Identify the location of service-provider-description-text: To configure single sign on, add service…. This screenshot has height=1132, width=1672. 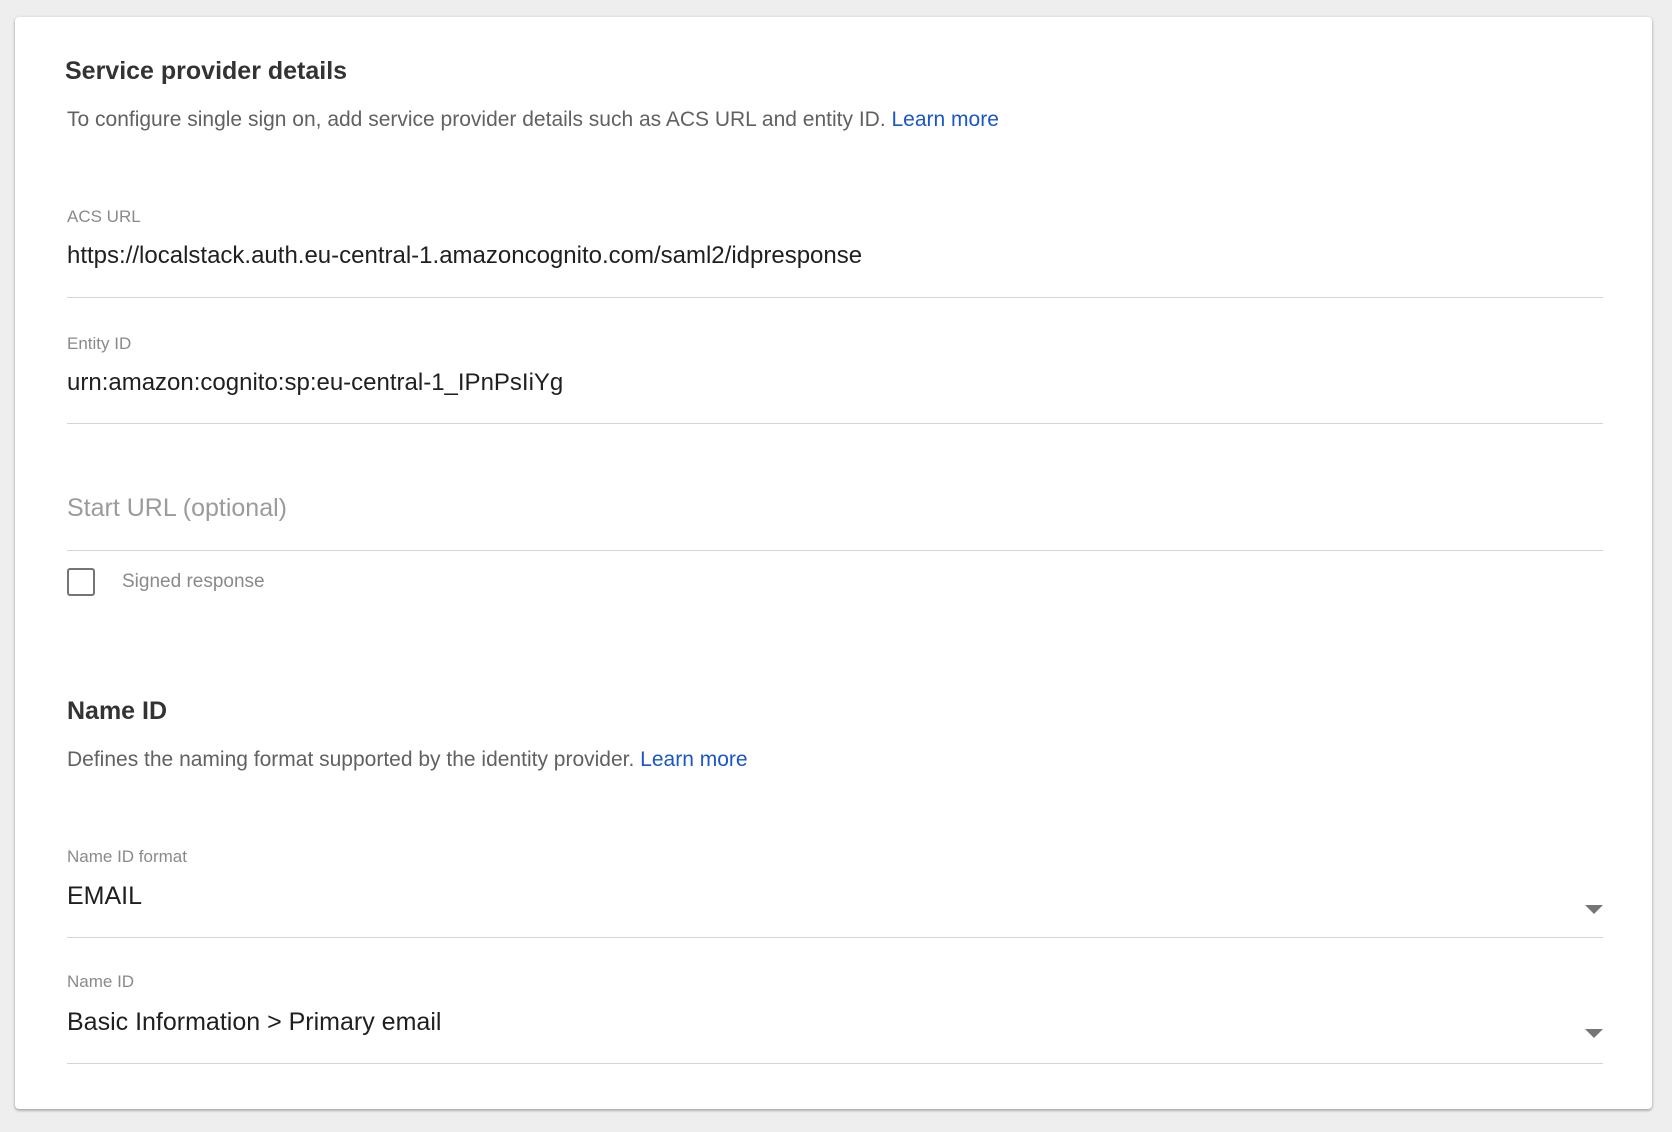
(476, 119).